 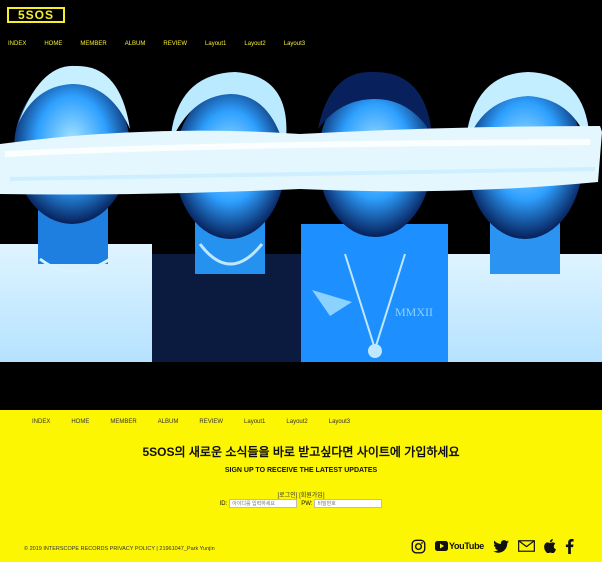 What do you see at coordinates (211, 422) in the screenshot?
I see `footer-nav-review: REVIEW` at bounding box center [211, 422].